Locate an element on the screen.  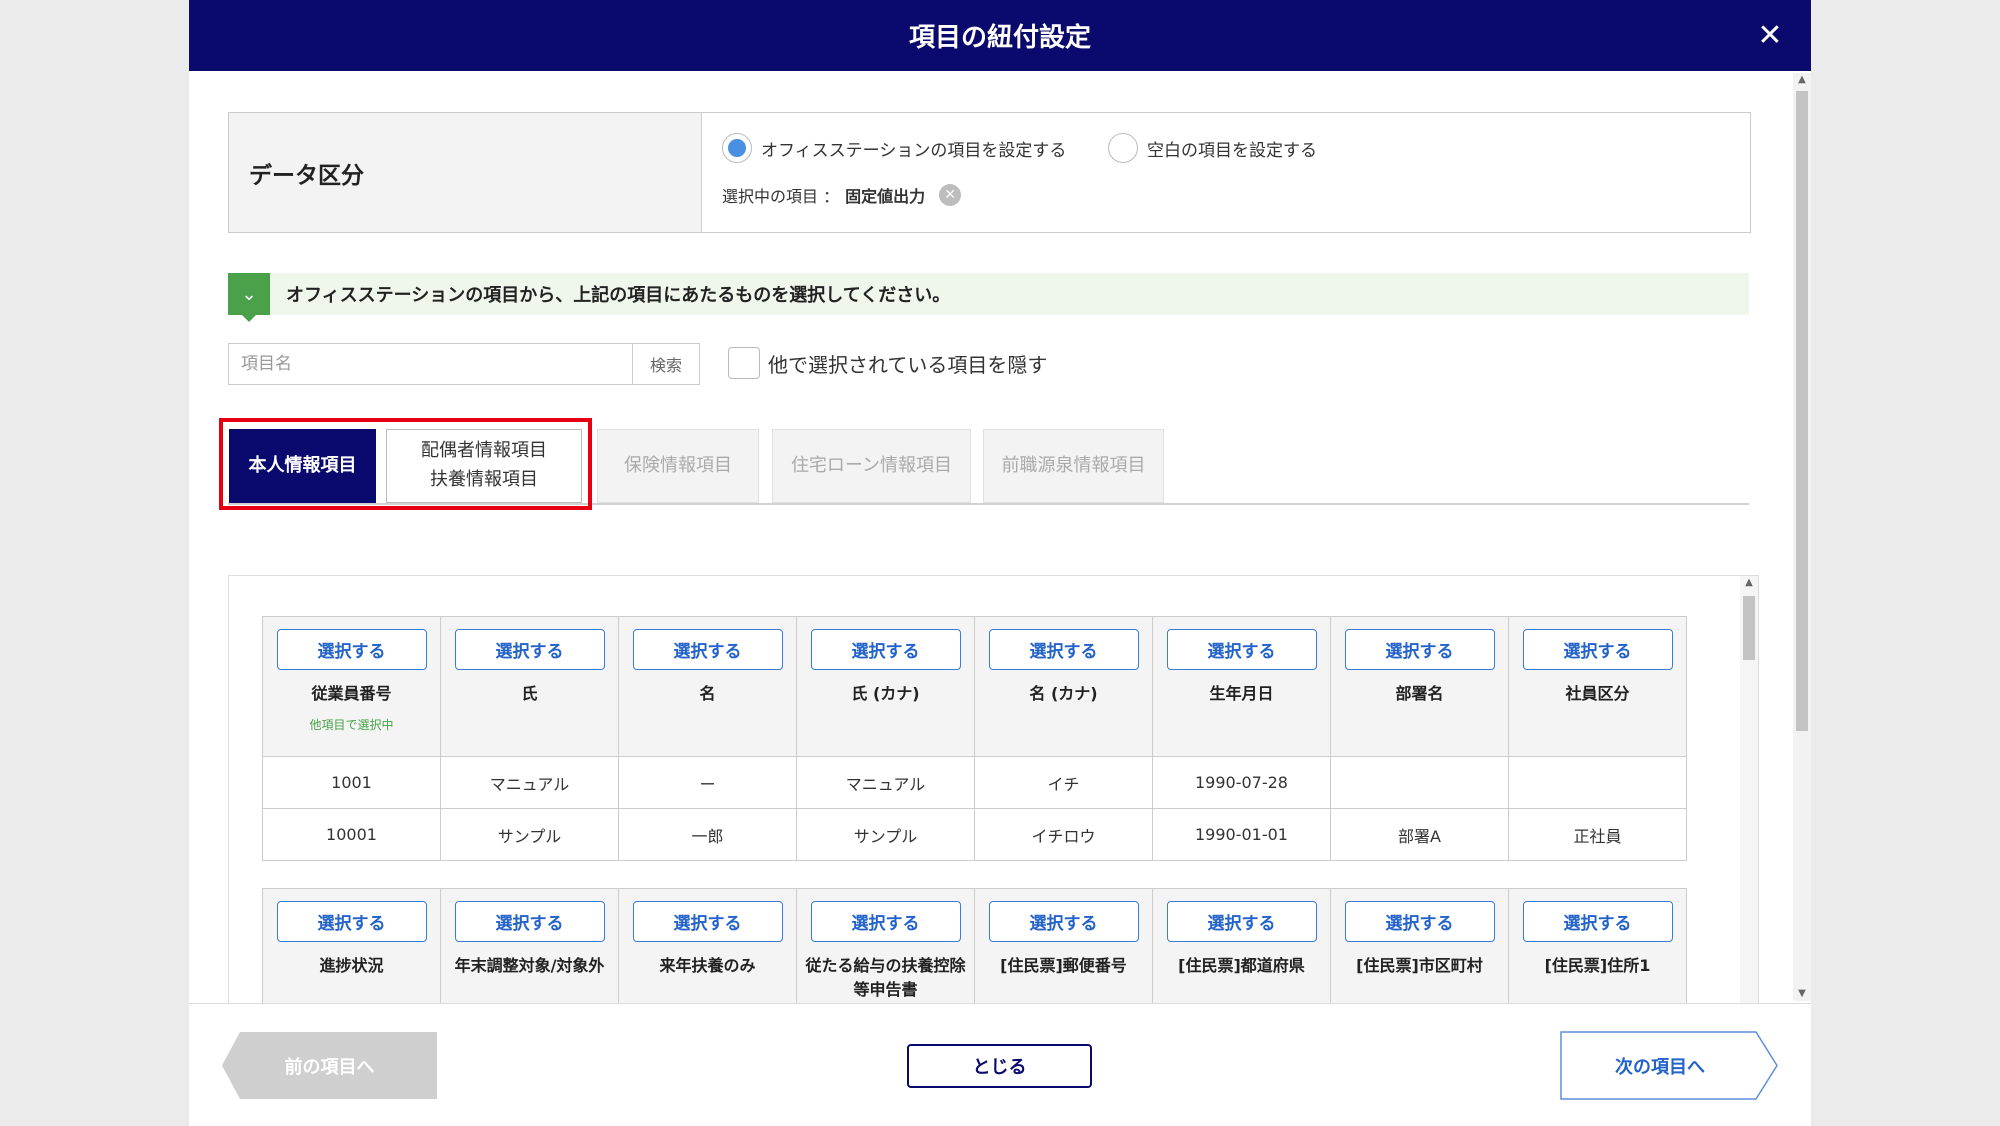
selected-item-prefix: 選択中の項目 ： is located at coordinates (781, 196).